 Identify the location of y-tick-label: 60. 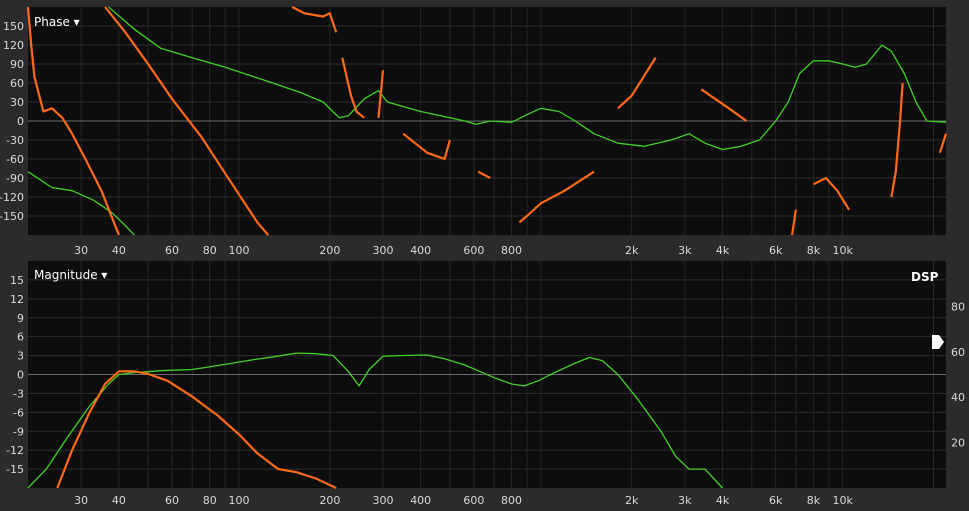
(17, 83).